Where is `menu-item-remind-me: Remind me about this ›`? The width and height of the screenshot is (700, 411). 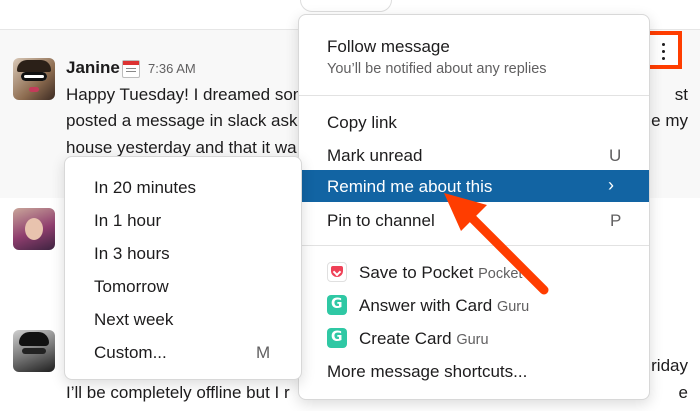
menu-item-remind-me: Remind me about this › is located at coordinates (474, 186).